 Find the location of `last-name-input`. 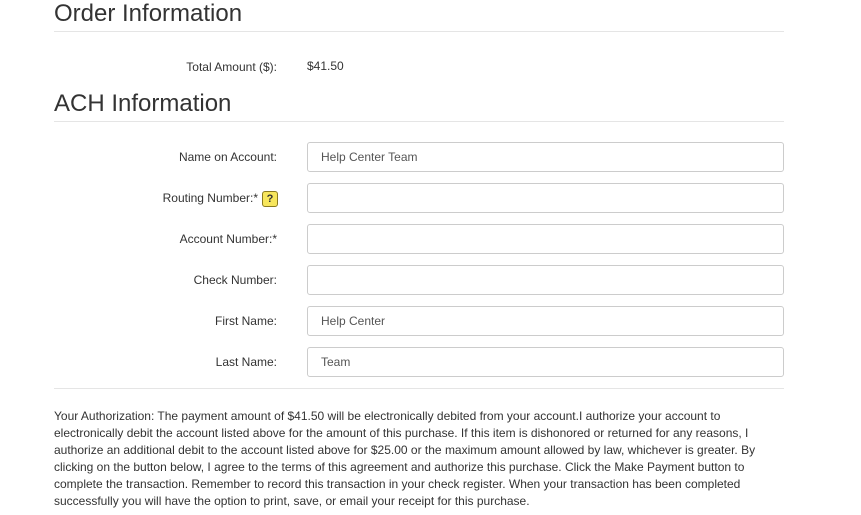

last-name-input is located at coordinates (545, 362).